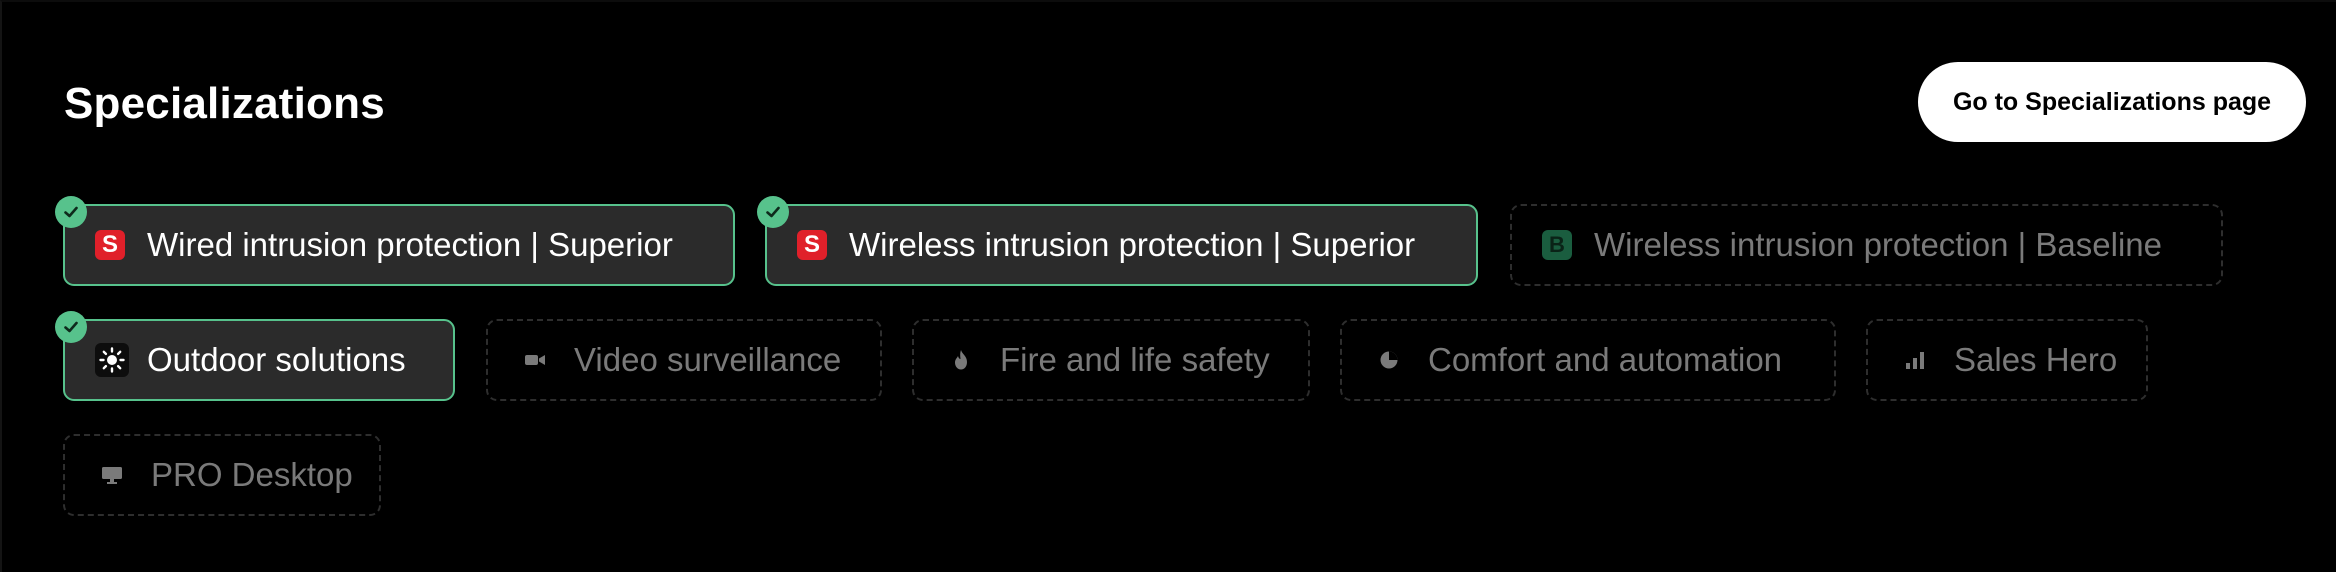 The width and height of the screenshot is (2336, 572). Describe the element at coordinates (276, 359) in the screenshot. I see `chip-label: Outdoor solutions` at that location.